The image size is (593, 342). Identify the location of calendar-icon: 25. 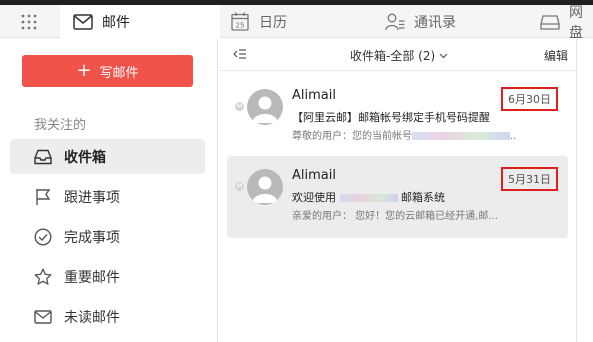
(240, 22).